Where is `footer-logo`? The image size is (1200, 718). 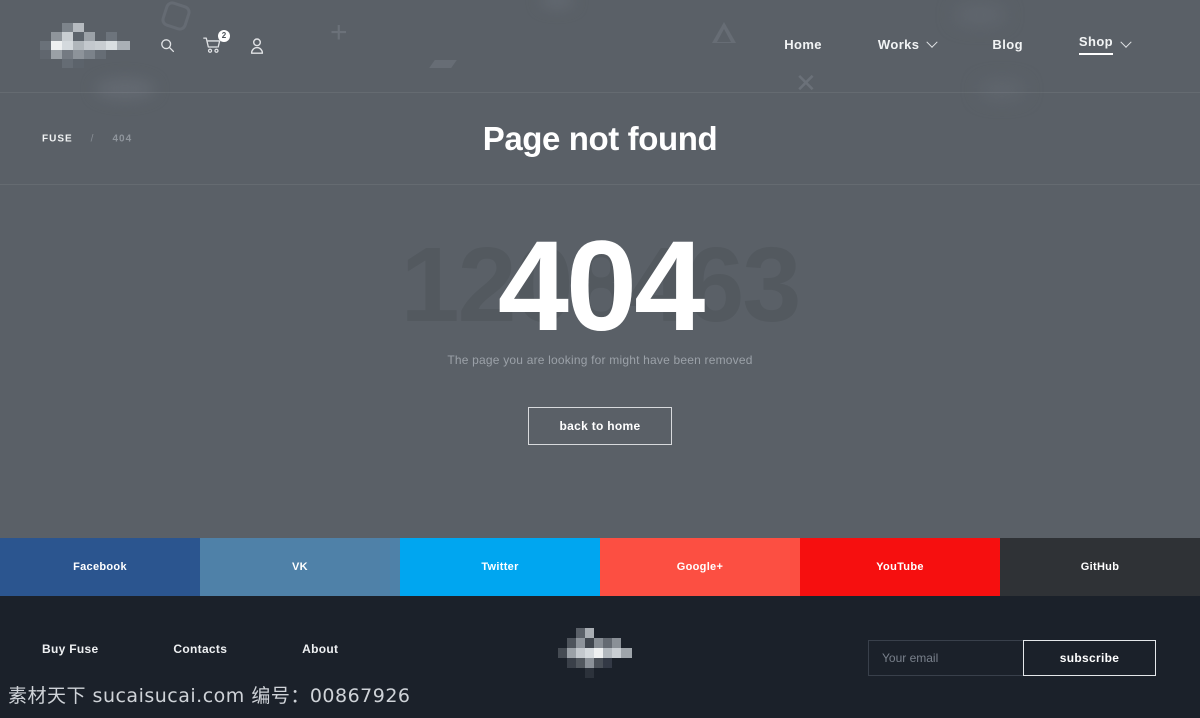
footer-logo is located at coordinates (595, 653).